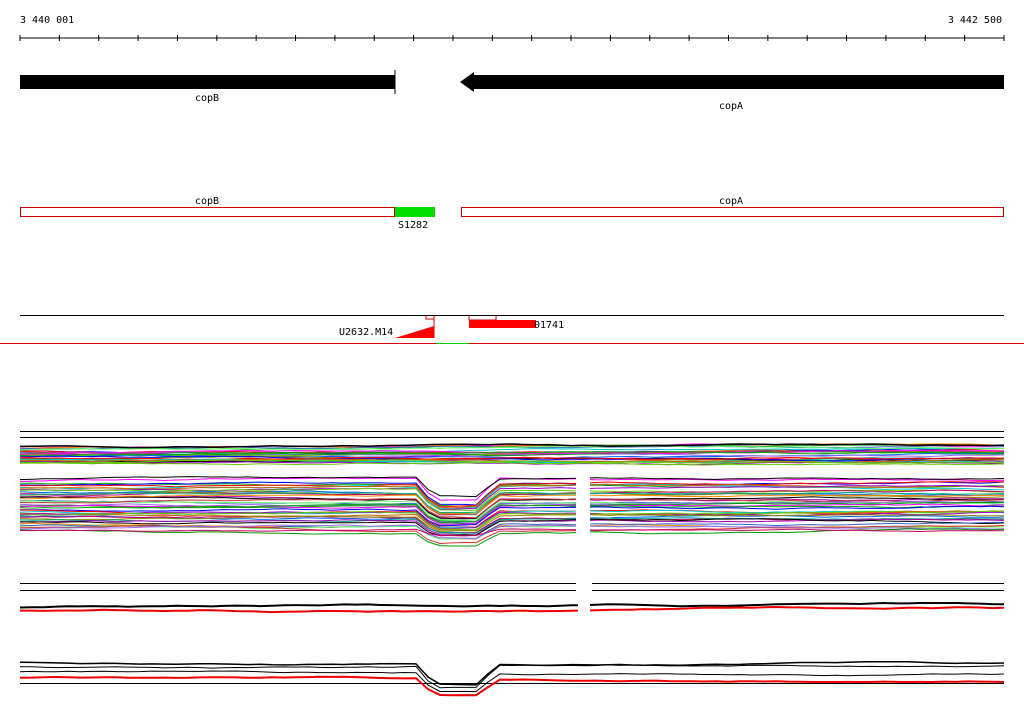 The height and width of the screenshot is (714, 1024). Describe the element at coordinates (414, 332) in the screenshot. I see `probe-wedge-U2632-M14` at that location.